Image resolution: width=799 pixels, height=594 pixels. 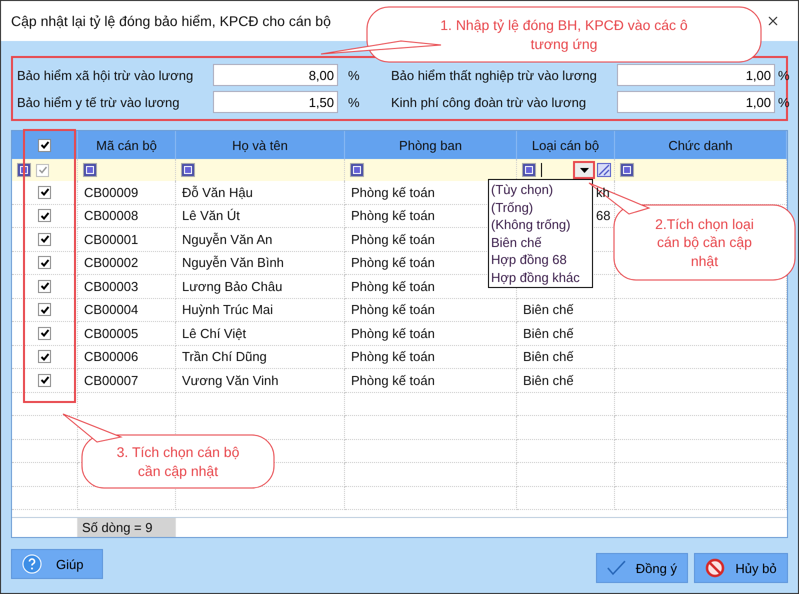 What do you see at coordinates (111, 192) in the screenshot?
I see `table-cell: CB00009` at bounding box center [111, 192].